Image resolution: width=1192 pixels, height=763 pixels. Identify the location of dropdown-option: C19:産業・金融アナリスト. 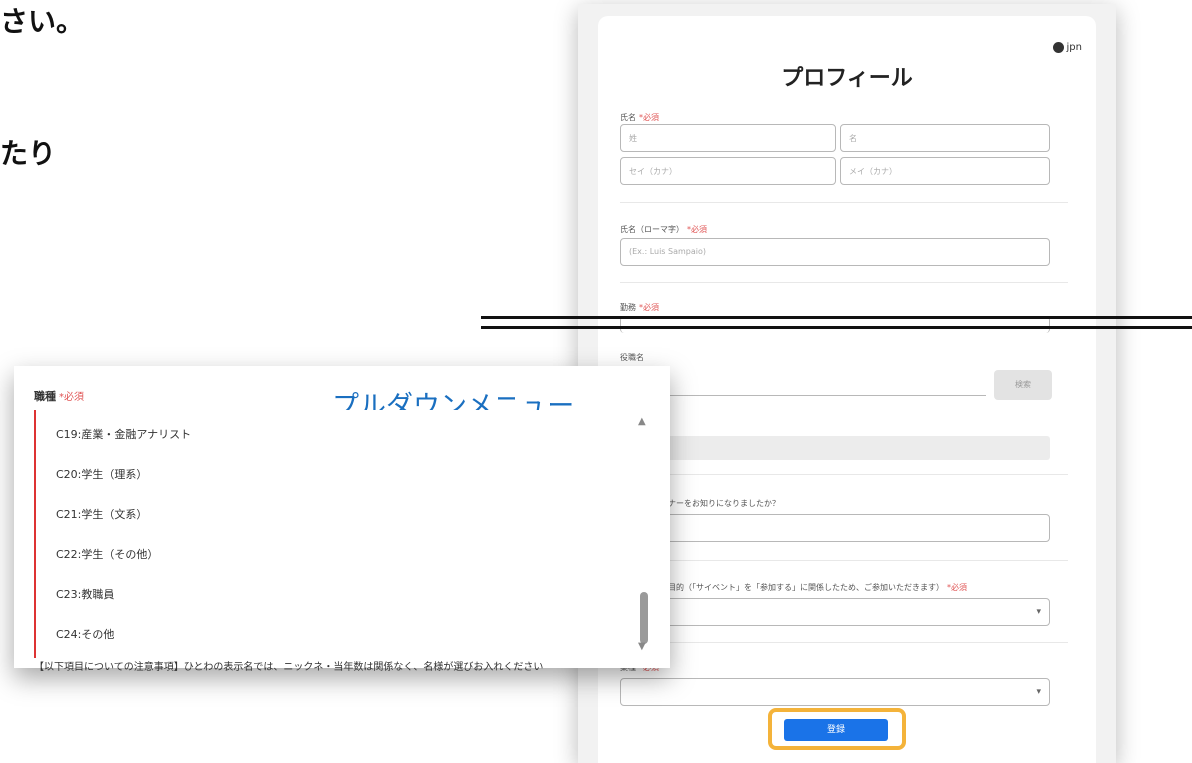
(123, 434).